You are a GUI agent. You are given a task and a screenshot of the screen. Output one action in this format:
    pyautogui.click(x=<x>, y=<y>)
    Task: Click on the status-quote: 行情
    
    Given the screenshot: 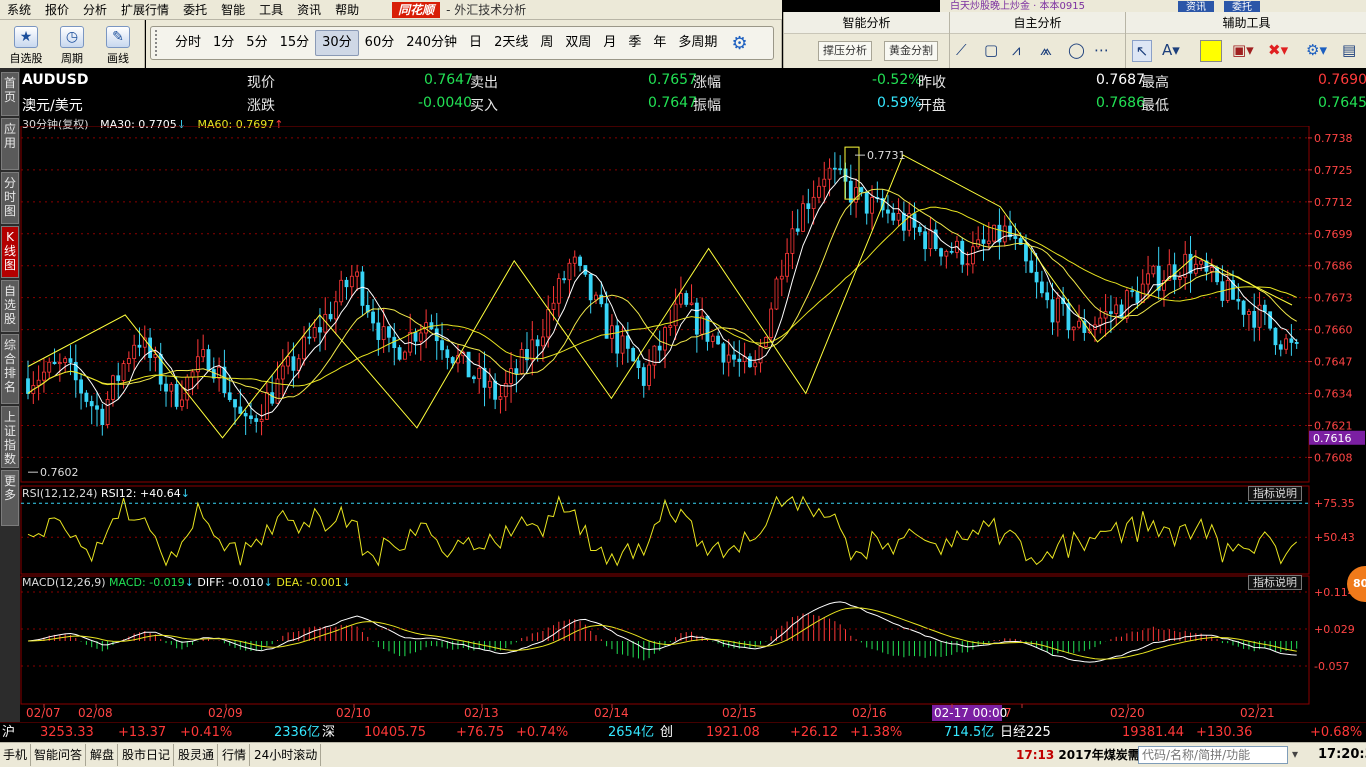 What is the action you would take?
    pyautogui.click(x=235, y=755)
    